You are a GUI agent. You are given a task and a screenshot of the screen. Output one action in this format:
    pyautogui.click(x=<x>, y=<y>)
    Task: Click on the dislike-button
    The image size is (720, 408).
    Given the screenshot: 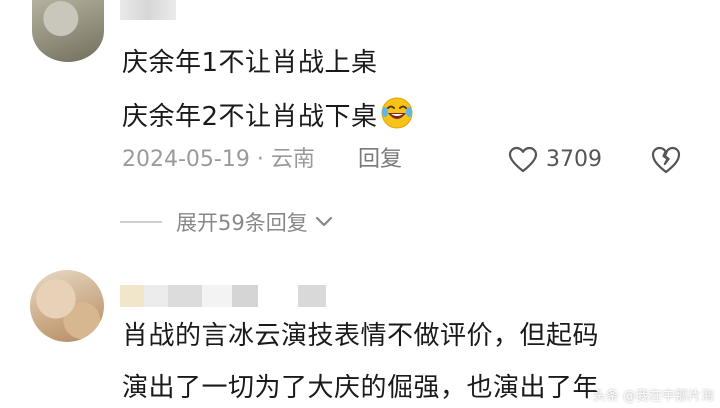 What is the action you would take?
    pyautogui.click(x=666, y=165)
    